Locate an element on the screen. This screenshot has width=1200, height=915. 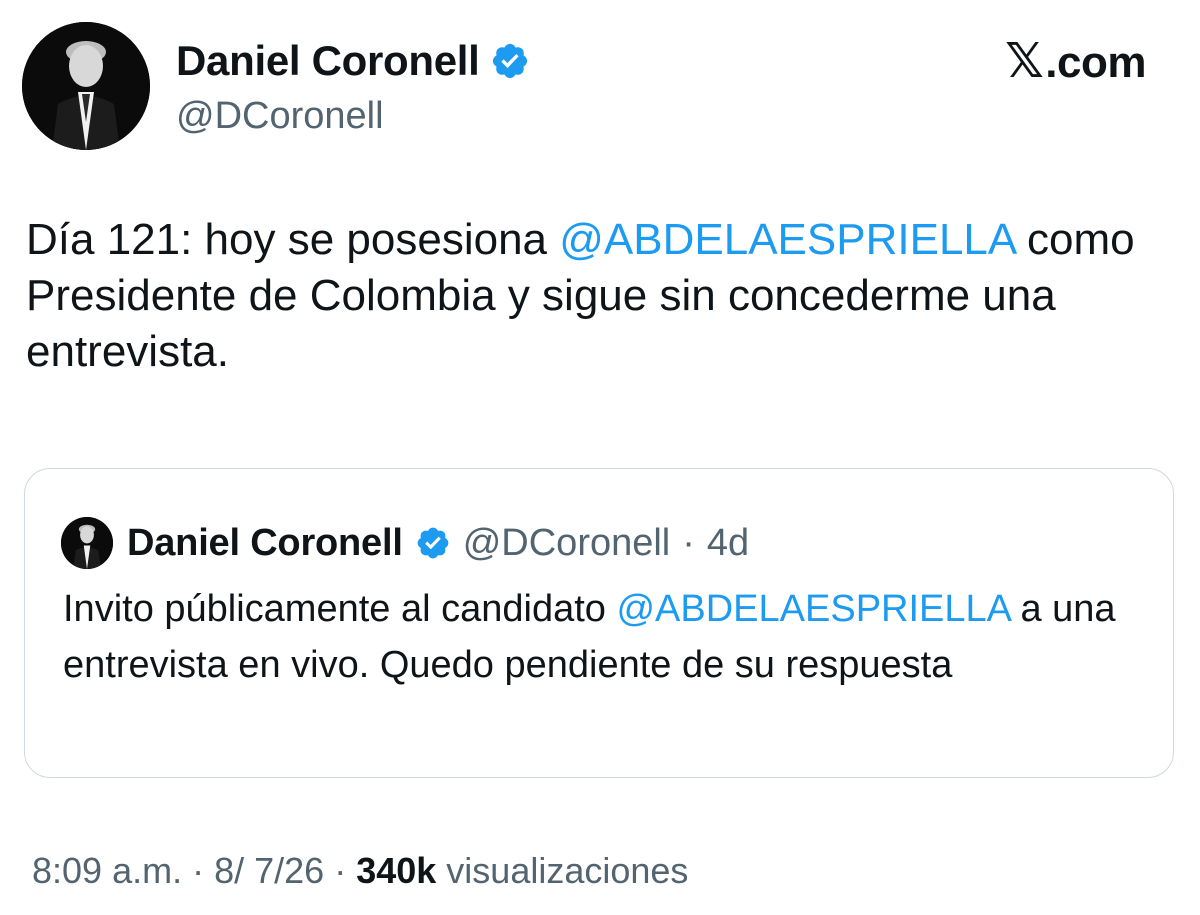
quote-timestamp: 4d is located at coordinates (728, 543).